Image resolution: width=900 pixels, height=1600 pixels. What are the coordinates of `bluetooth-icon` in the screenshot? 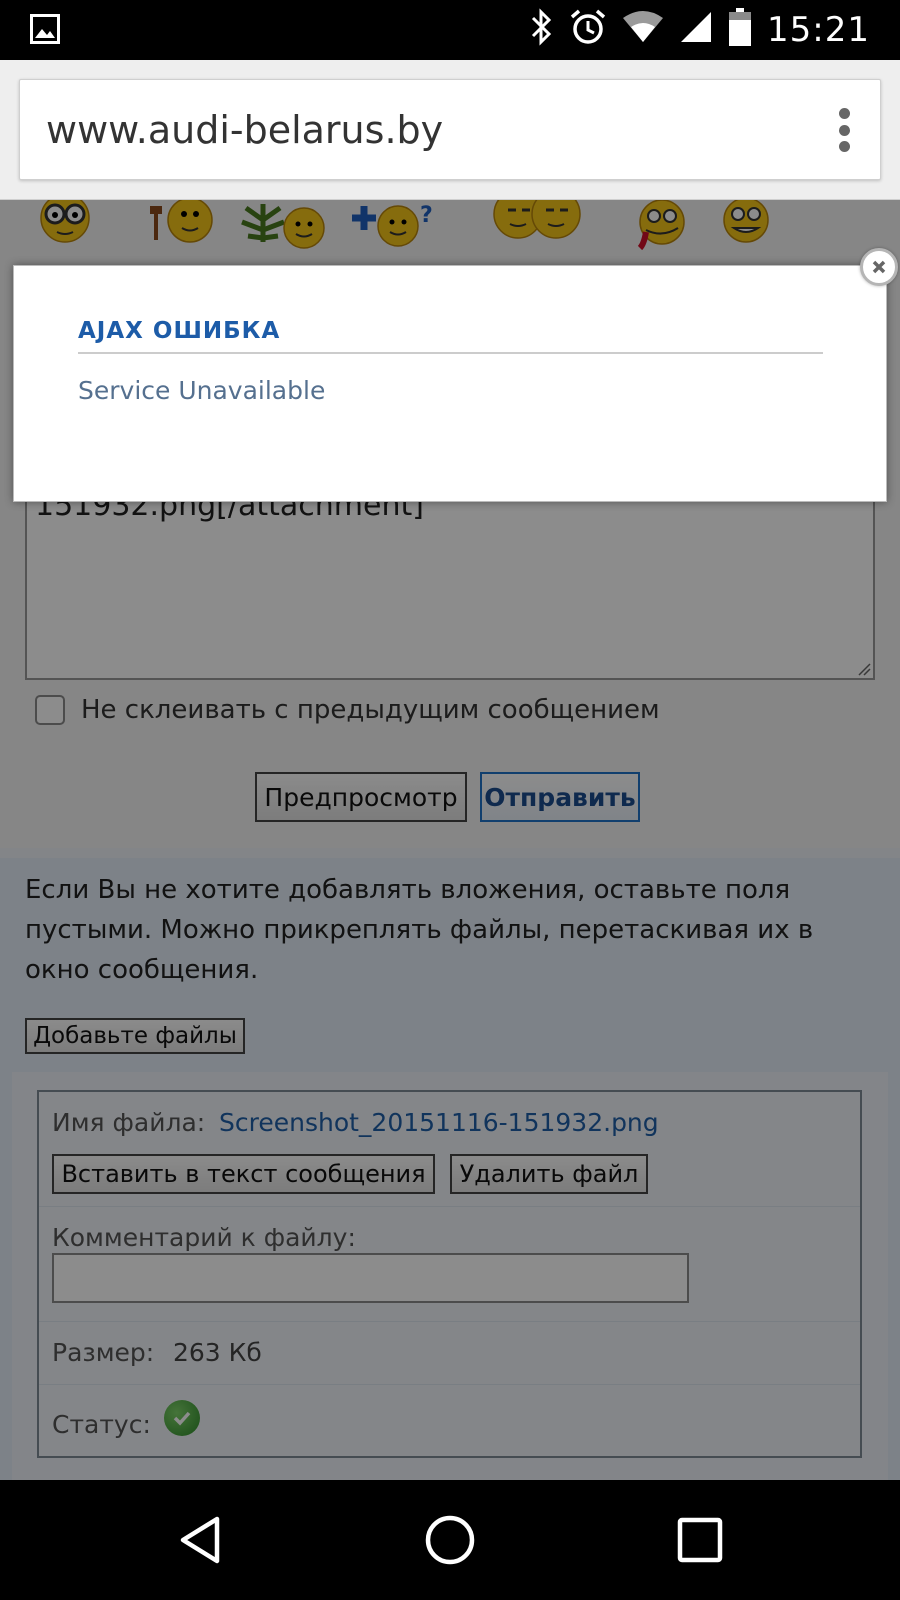 It's located at (541, 29).